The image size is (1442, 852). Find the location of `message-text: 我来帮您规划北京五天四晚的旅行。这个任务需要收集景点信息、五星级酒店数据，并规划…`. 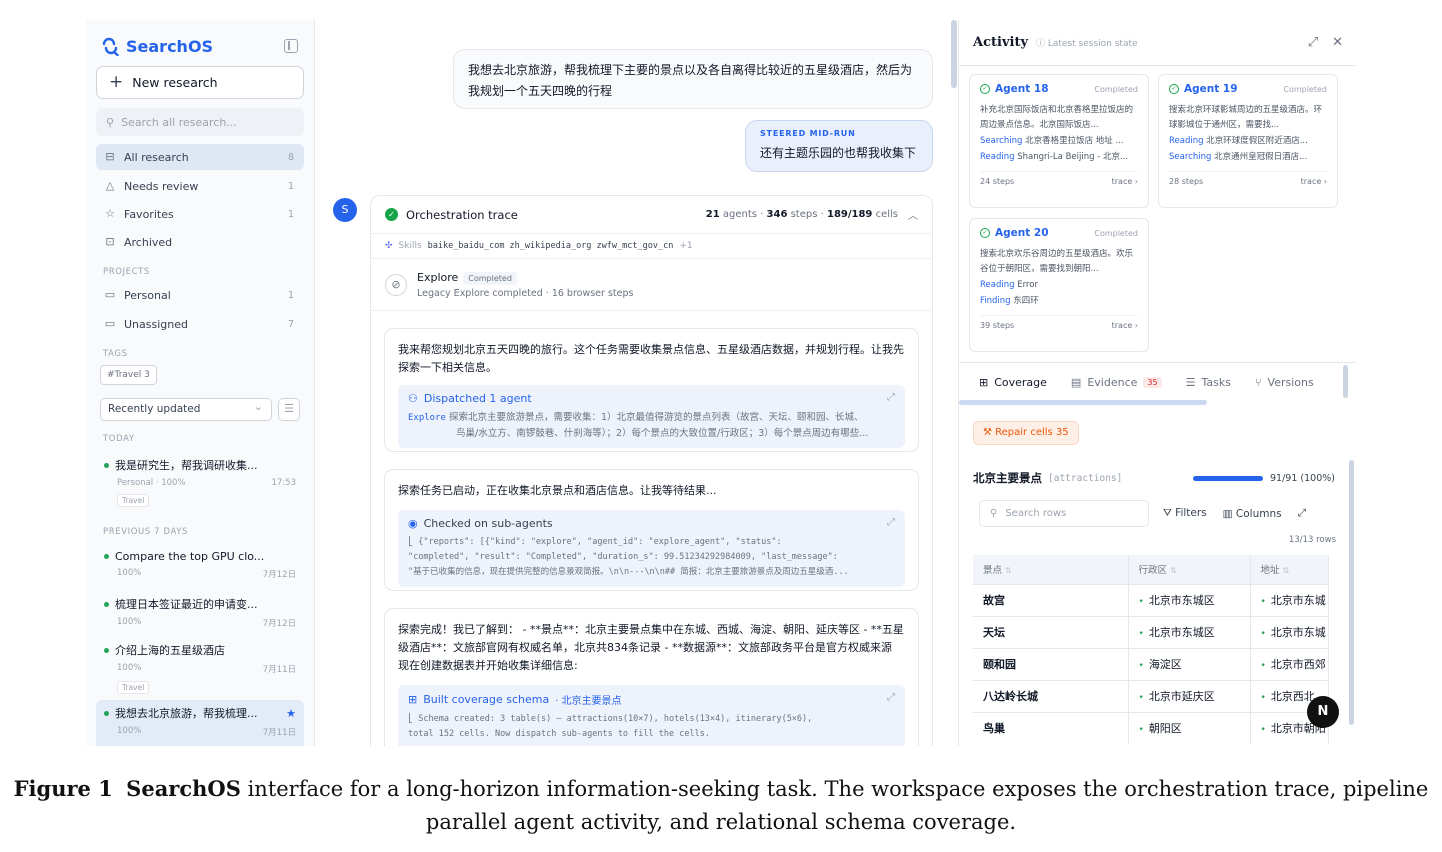

message-text: 我来帮您规划北京五天四晚的旅行。这个任务需要收集景点信息、五星级酒店数据，并规划… is located at coordinates (651, 358).